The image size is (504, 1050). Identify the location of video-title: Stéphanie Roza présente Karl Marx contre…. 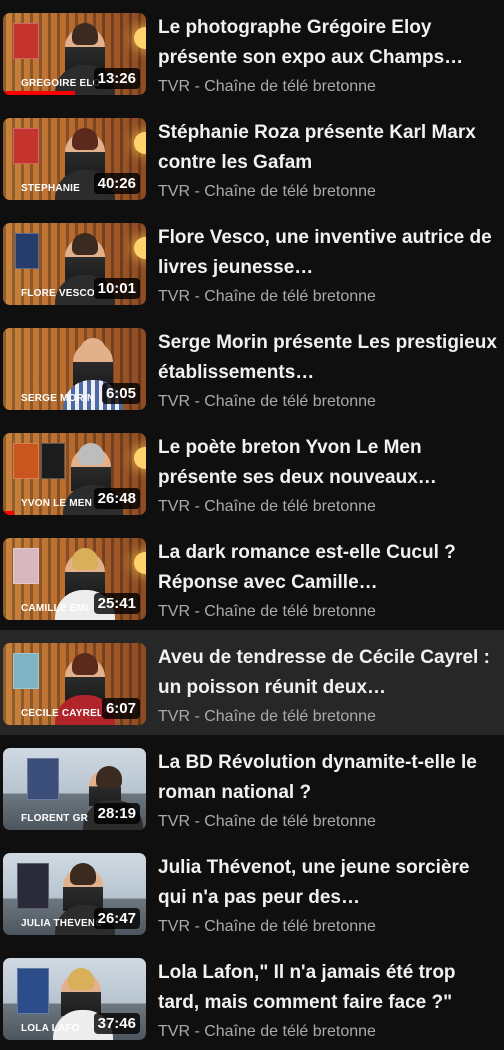
(328, 148).